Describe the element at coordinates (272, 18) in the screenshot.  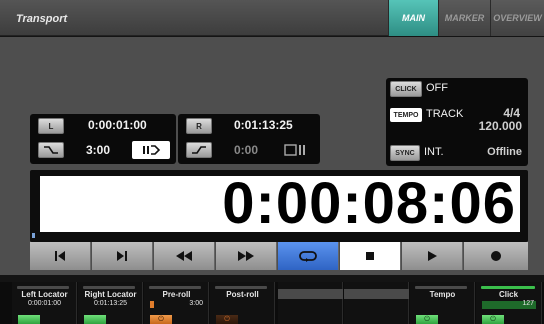
I see `header-bar: Transport MAIN MARKER OVERVIEW` at that location.